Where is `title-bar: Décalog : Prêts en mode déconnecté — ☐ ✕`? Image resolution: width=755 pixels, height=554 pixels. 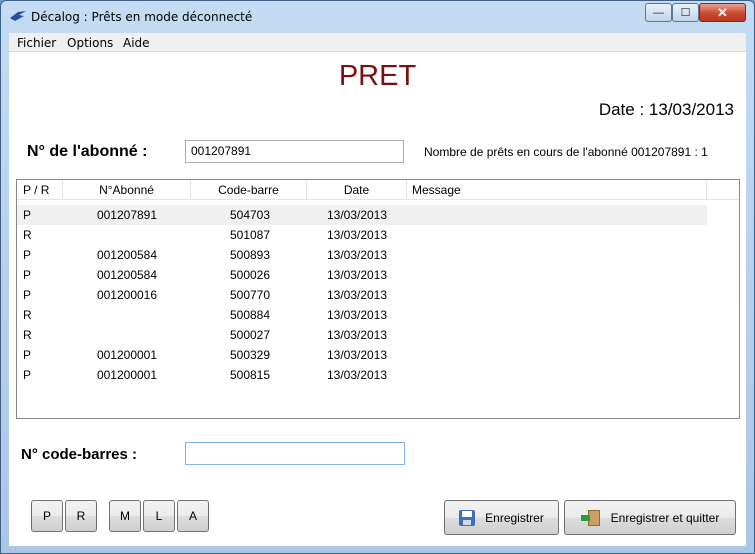
title-bar: Décalog : Prêts en mode déconnecté — ☐ ✕ is located at coordinates (377, 17).